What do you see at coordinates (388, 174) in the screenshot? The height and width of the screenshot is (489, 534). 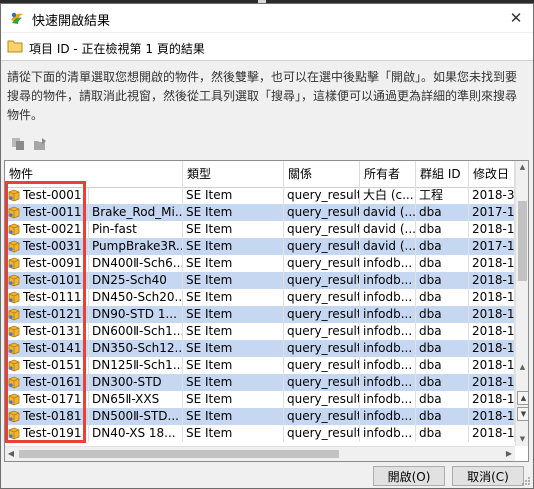 I see `column-header-owner: 所有者` at bounding box center [388, 174].